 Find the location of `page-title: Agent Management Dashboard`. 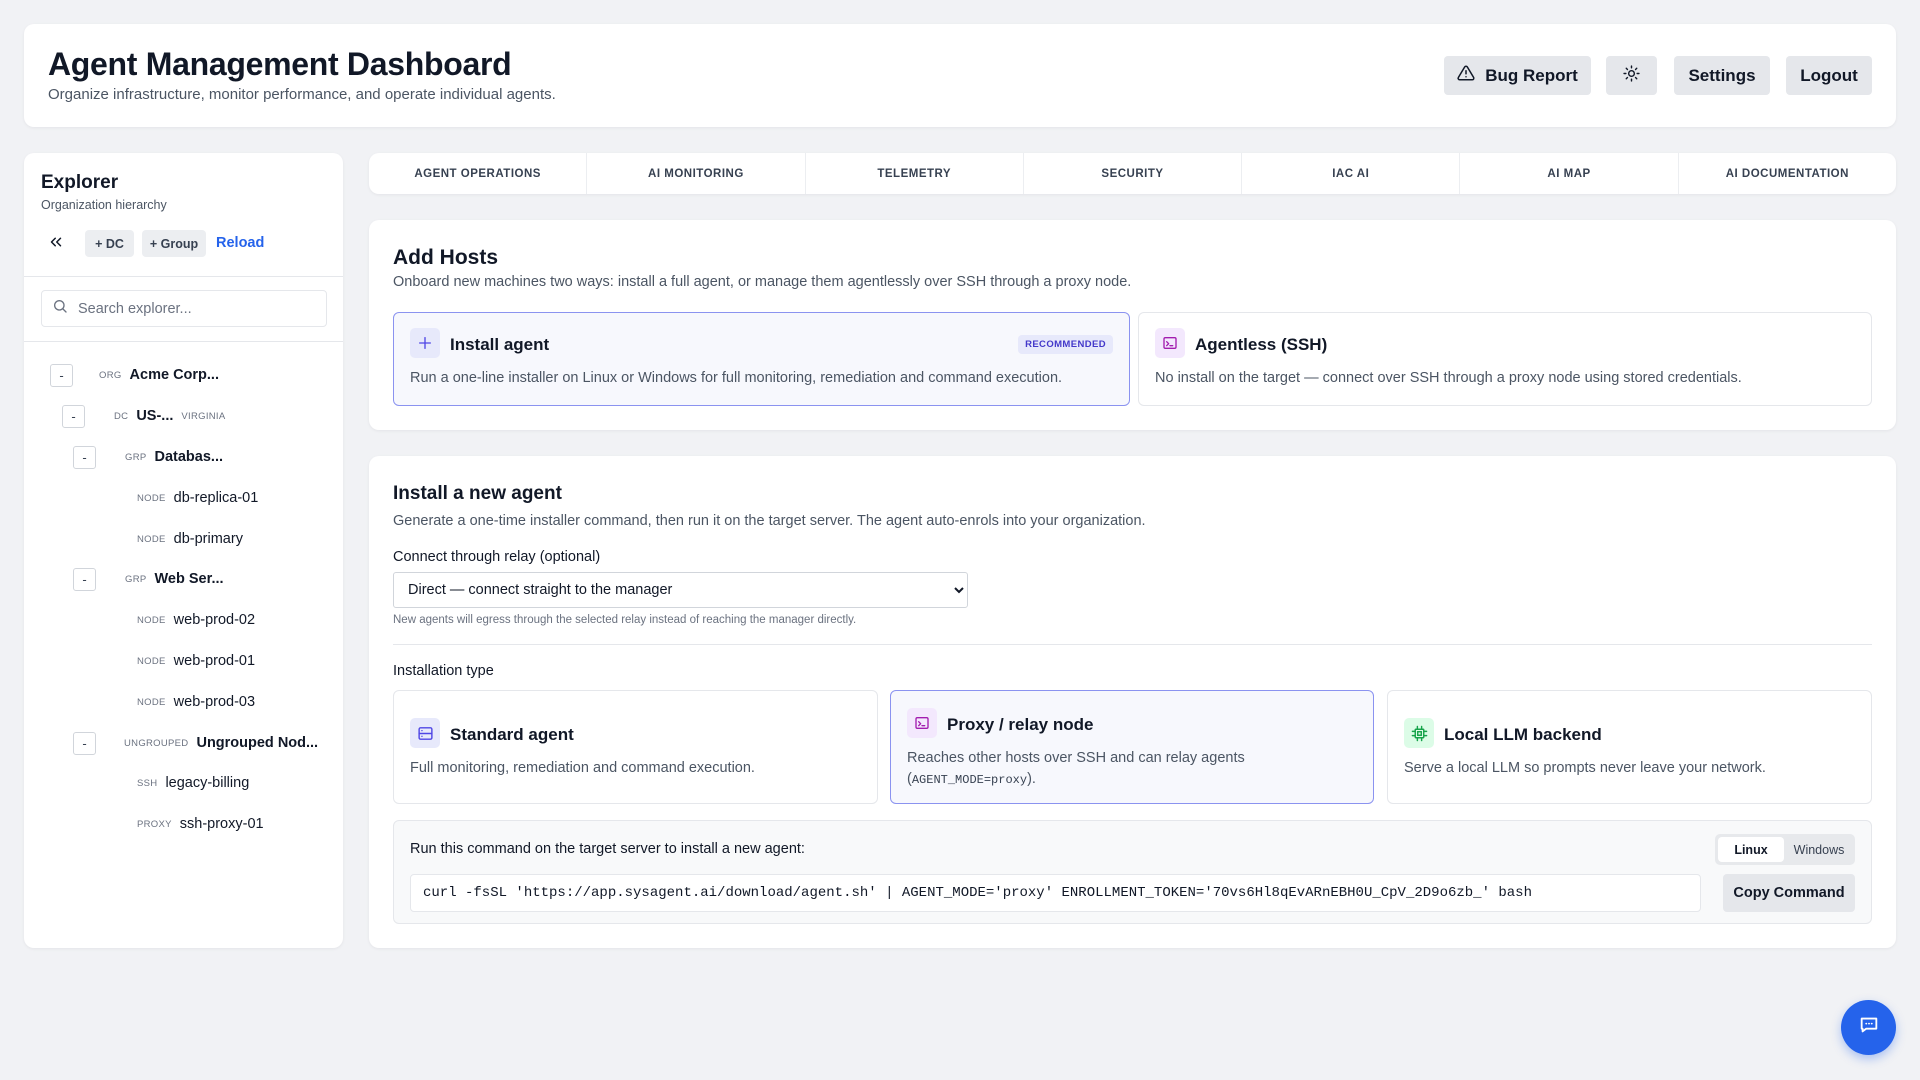

page-title: Agent Management Dashboard is located at coordinates (280, 64).